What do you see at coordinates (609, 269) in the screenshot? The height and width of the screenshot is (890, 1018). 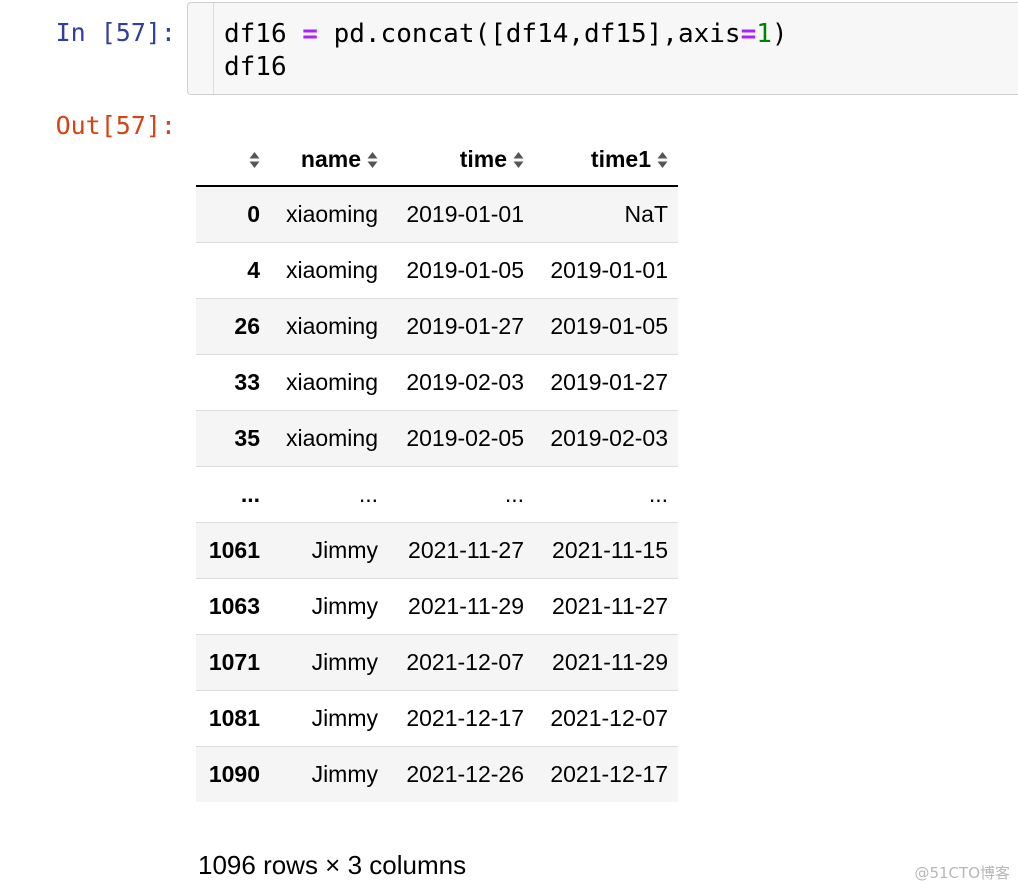 I see `cell-time1: 2019-01-01` at bounding box center [609, 269].